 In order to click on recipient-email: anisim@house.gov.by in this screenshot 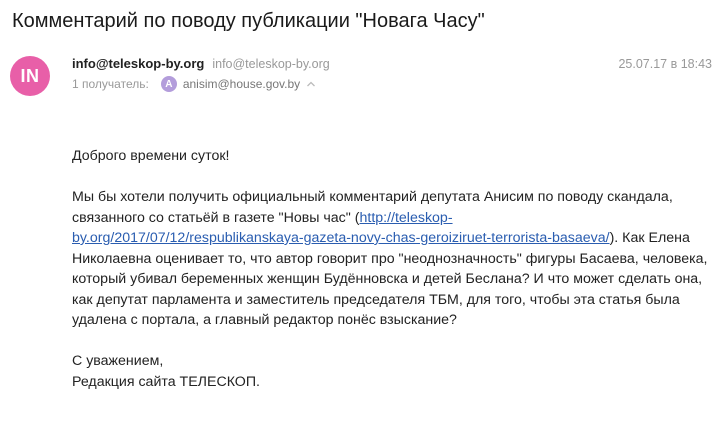, I will do `click(241, 84)`.